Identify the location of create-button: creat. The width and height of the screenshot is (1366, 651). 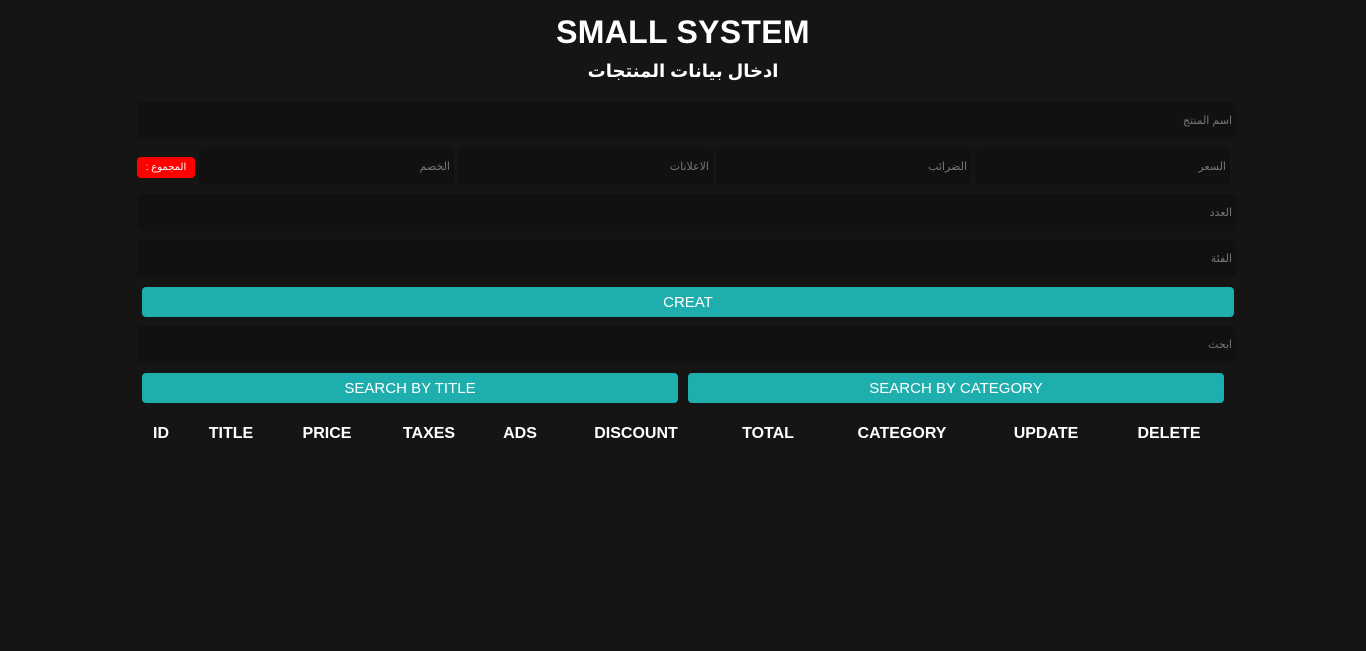
(688, 302).